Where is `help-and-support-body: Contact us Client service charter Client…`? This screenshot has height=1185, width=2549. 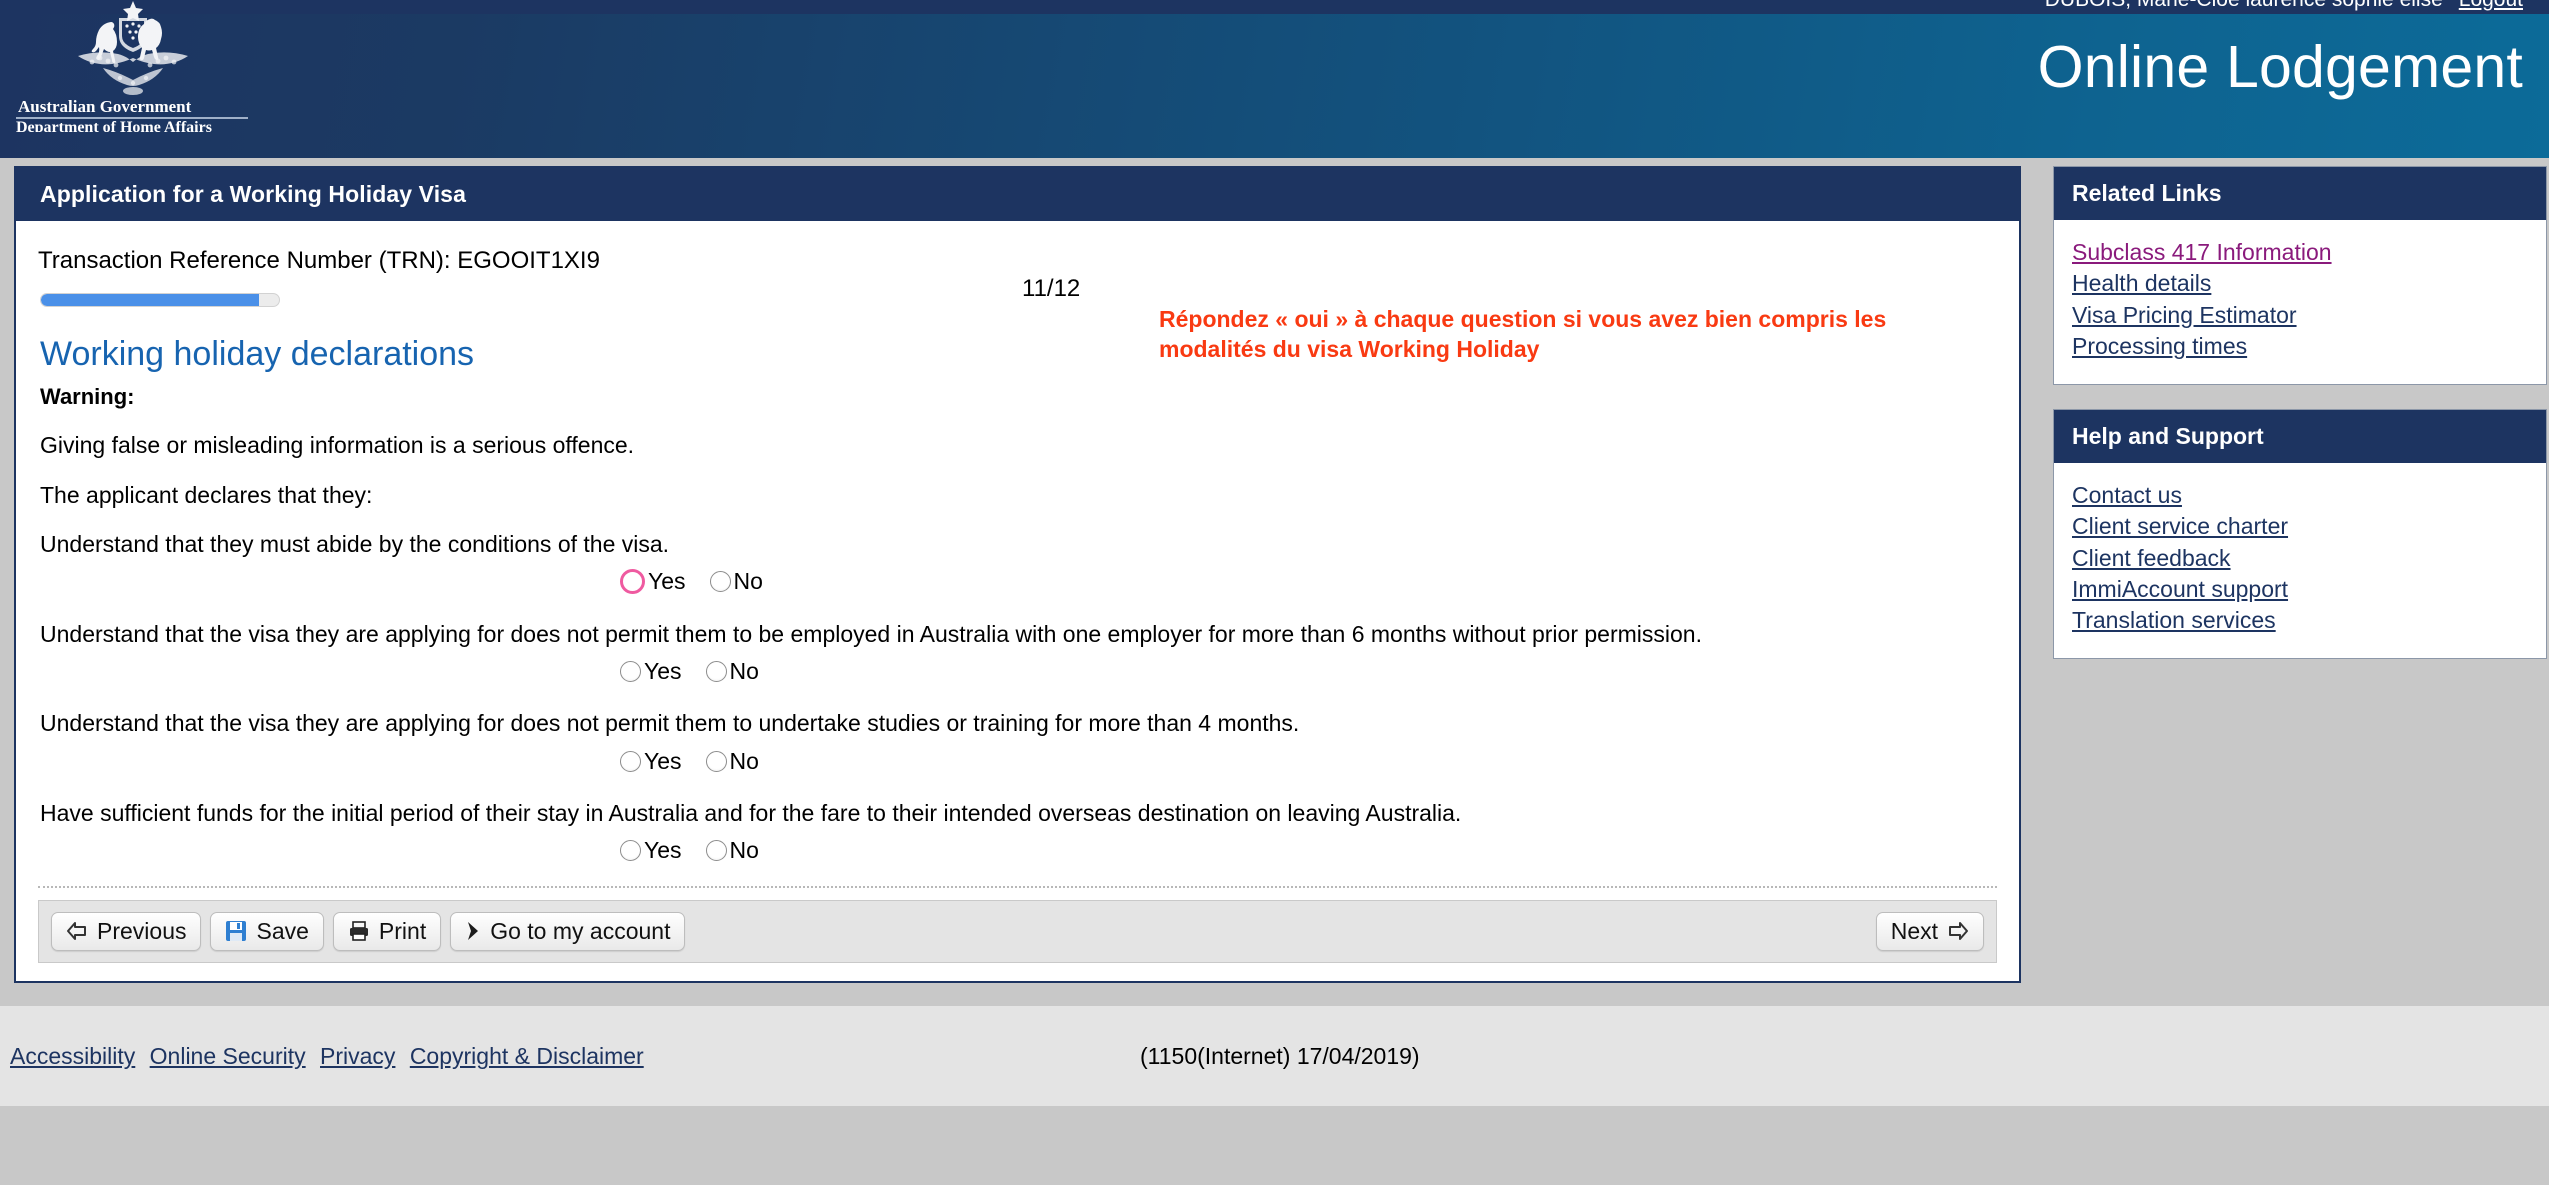
help-and-support-body: Contact us Client service charter Client… is located at coordinates (2300, 560).